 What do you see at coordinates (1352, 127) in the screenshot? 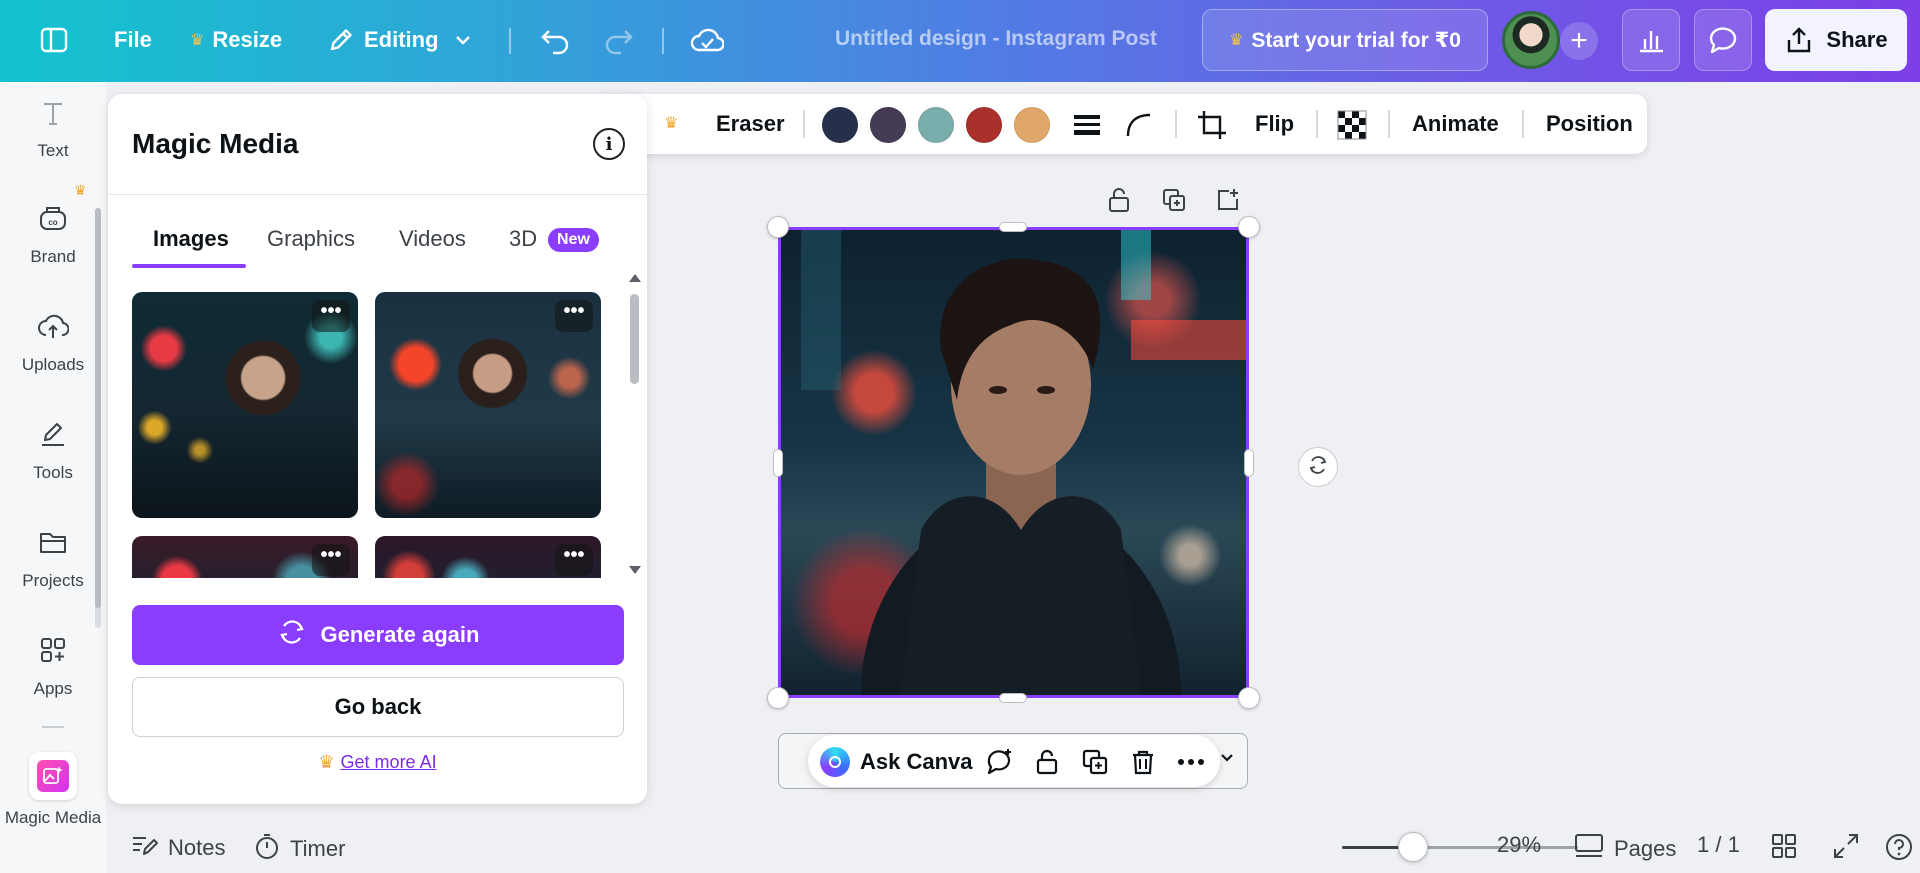
I see `transparency-icon` at bounding box center [1352, 127].